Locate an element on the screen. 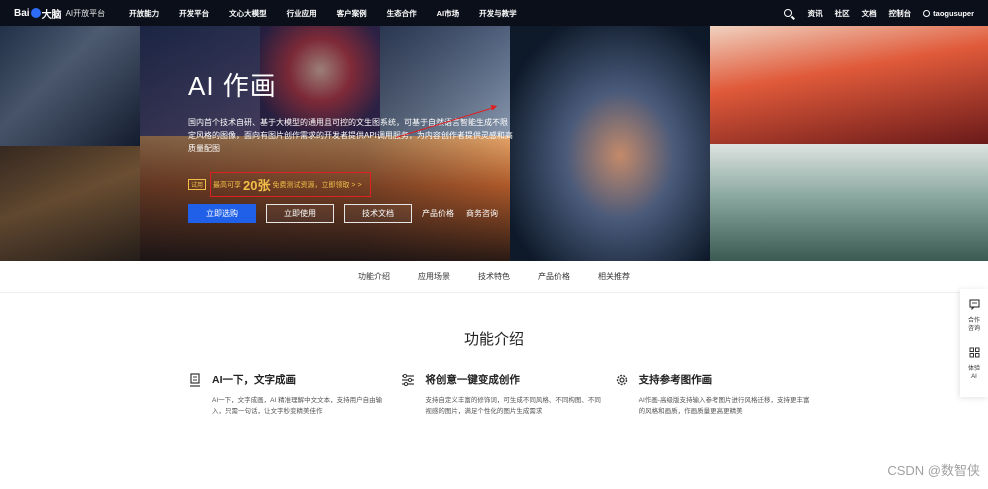 The height and width of the screenshot is (489, 988). promo-count: 20张 is located at coordinates (257, 185).